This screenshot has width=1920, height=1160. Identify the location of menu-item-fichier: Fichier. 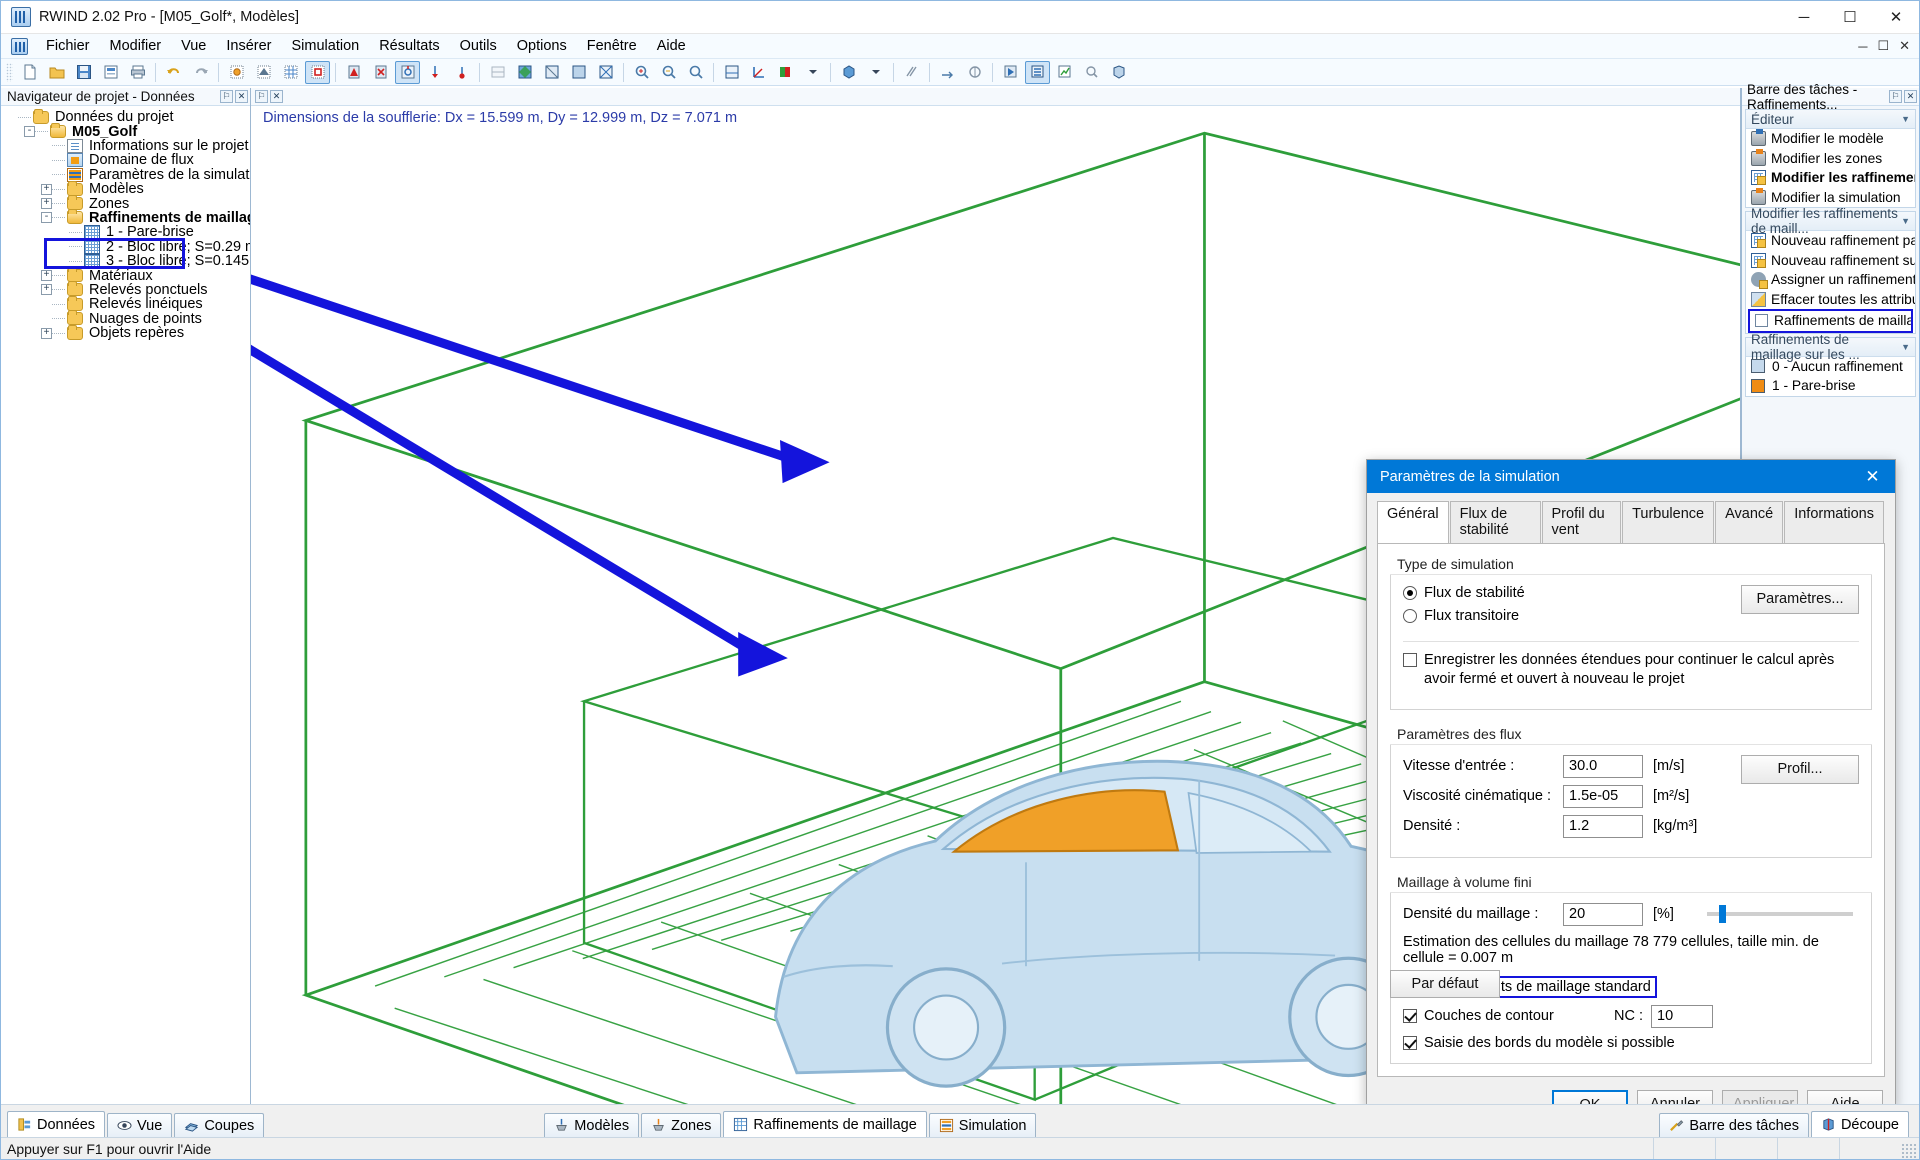
(68, 46).